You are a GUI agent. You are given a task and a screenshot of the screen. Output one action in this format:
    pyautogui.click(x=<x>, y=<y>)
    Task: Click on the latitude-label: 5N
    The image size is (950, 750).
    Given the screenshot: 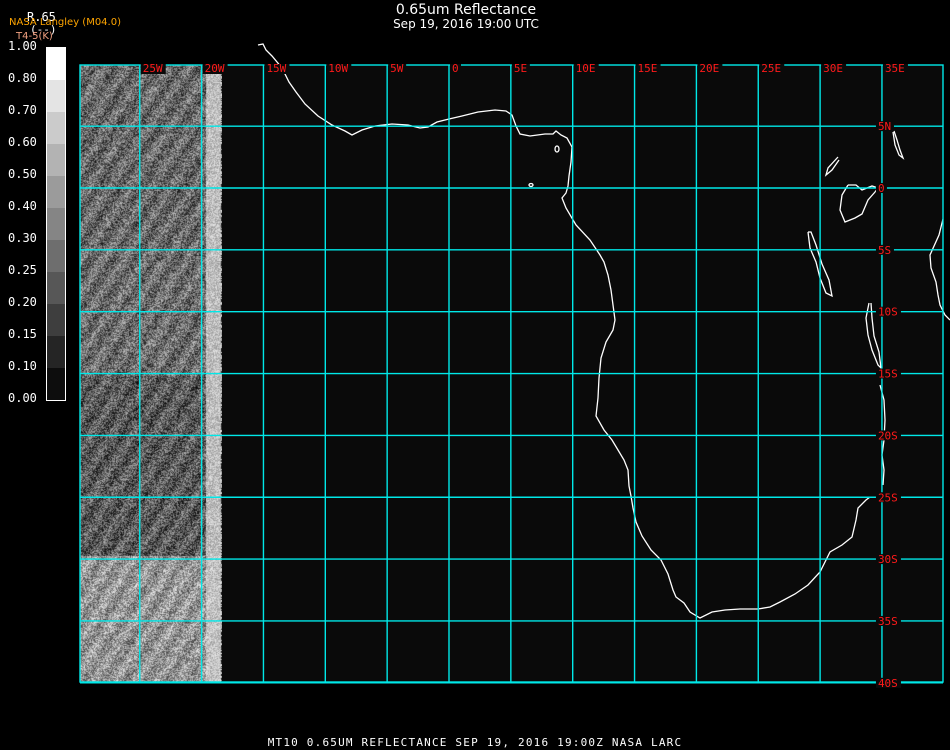 What is the action you would take?
    pyautogui.click(x=884, y=126)
    